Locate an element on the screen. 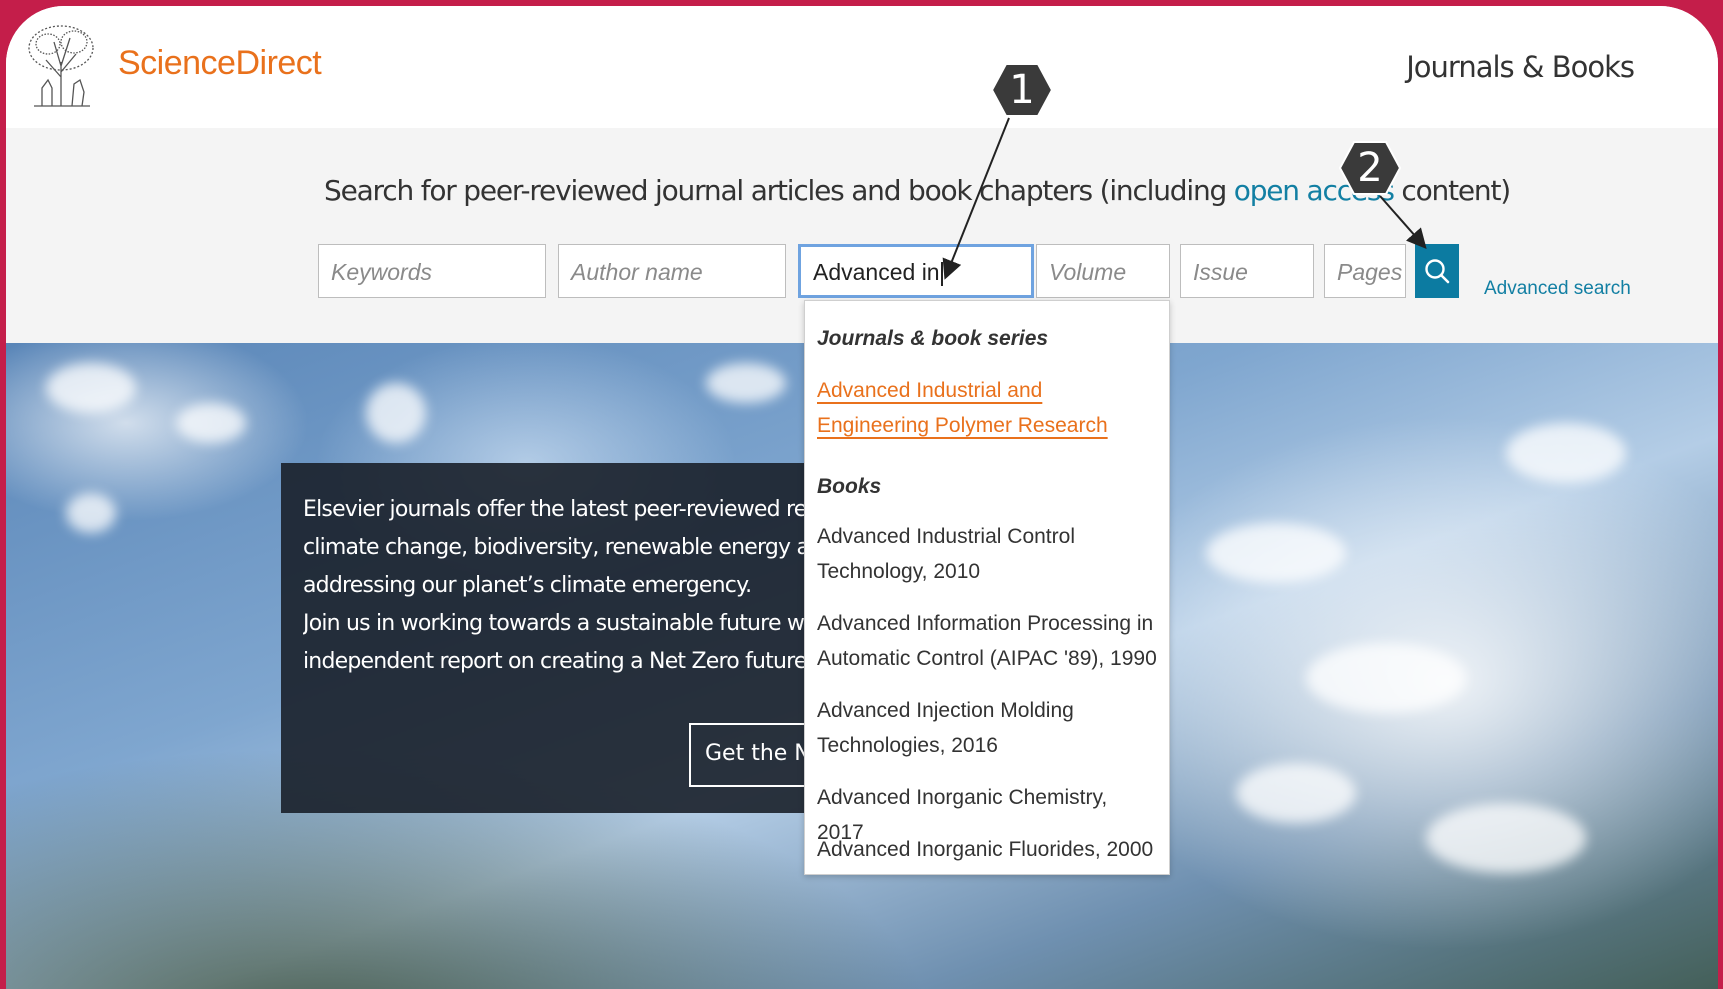  annotation-marker-1: 1 is located at coordinates (1022, 90).